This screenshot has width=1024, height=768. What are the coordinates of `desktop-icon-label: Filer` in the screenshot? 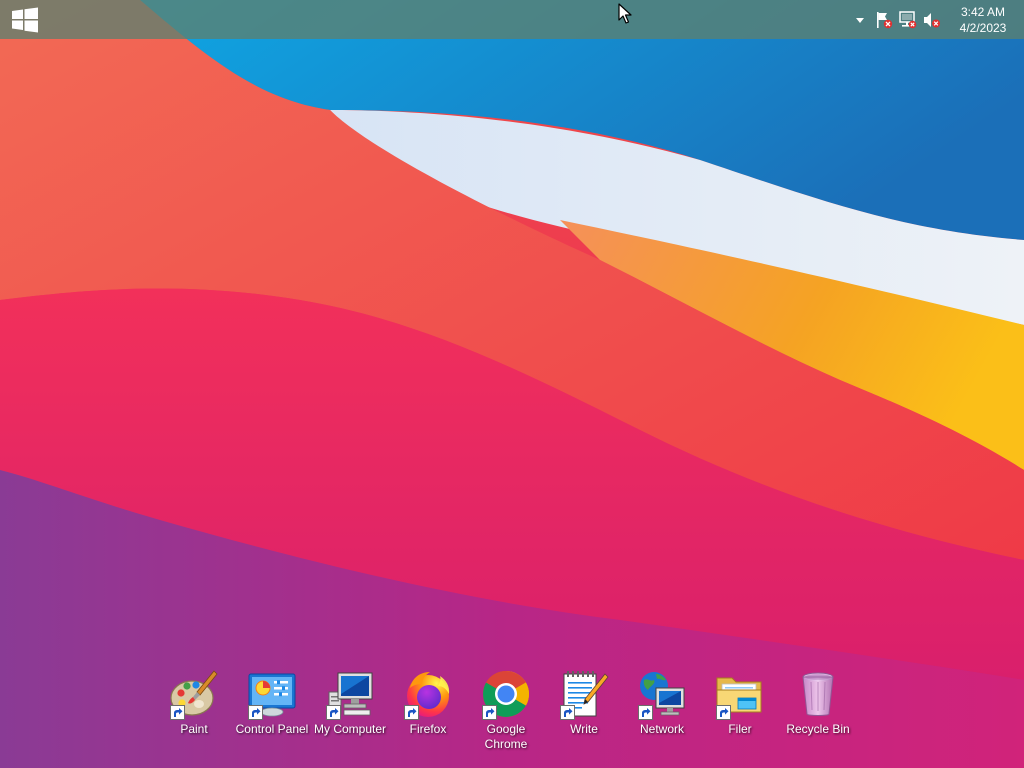 It's located at (740, 729).